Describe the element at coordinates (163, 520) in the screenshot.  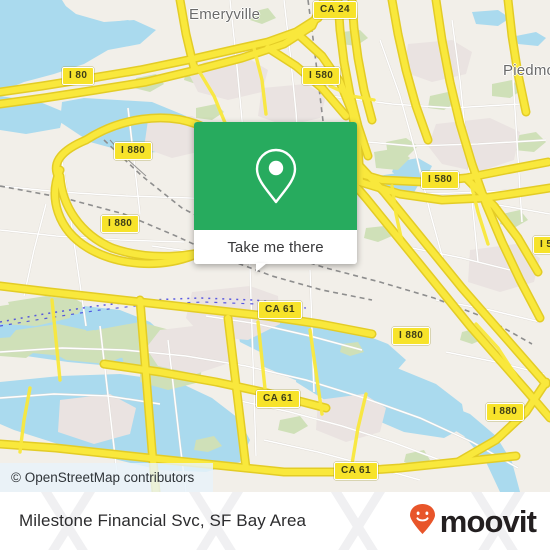
I see `location-title: Milestone Financial Svc, SF Bay Area` at that location.